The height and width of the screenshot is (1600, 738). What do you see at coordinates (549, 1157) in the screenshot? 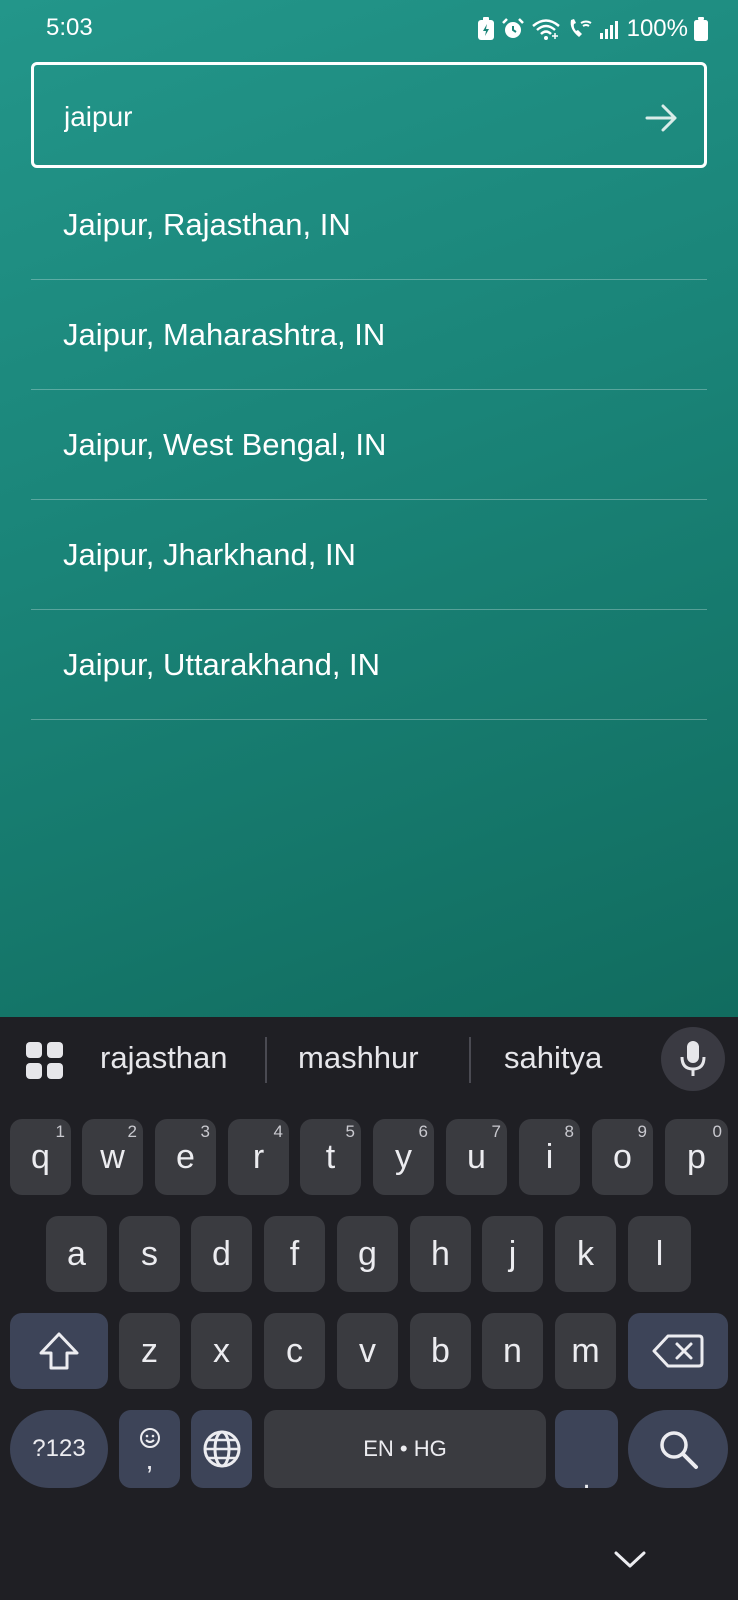
I see `key-i: i8` at bounding box center [549, 1157].